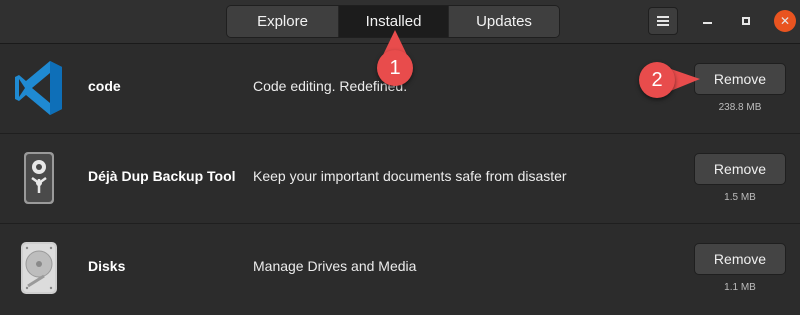 The width and height of the screenshot is (800, 315). Describe the element at coordinates (740, 287) in the screenshot. I see `app-size: 1.1 MB` at that location.